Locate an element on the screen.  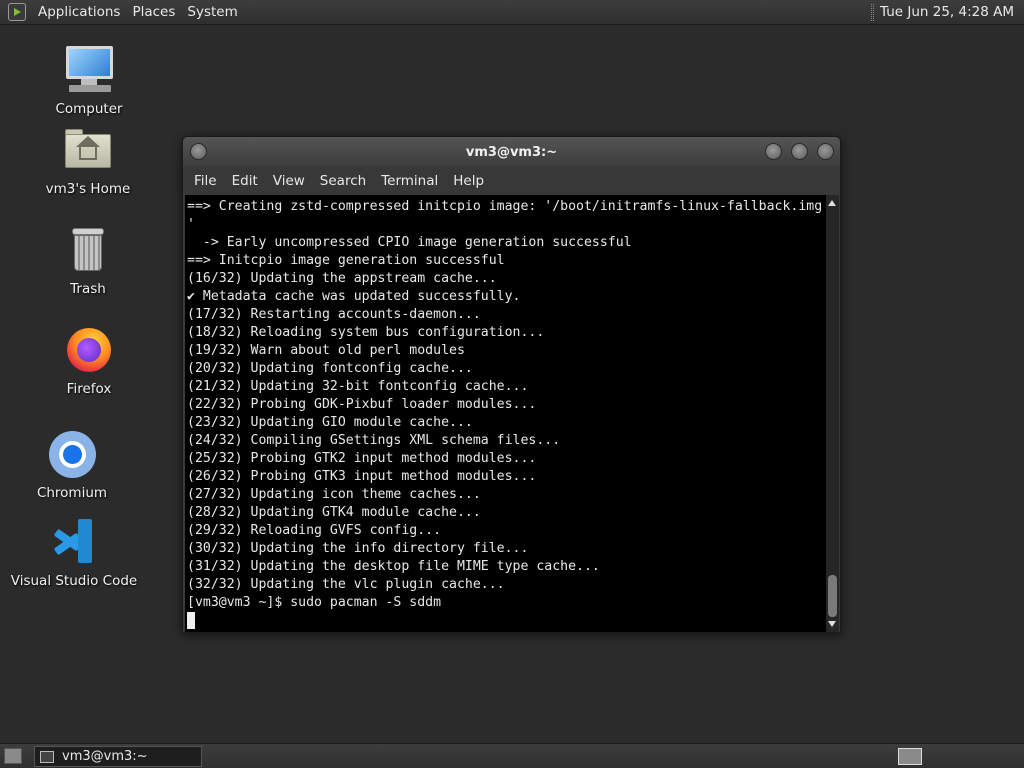
desktop-icon-firefox: Firefox is located at coordinates (89, 360).